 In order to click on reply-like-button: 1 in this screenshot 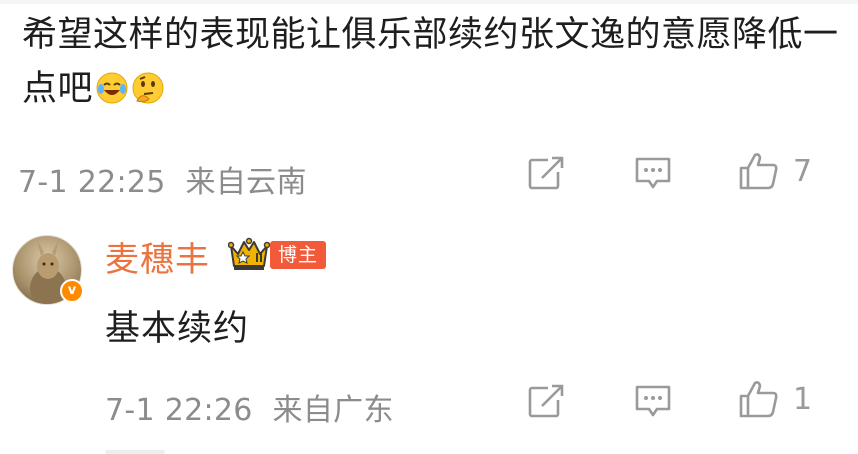, I will do `click(774, 399)`.